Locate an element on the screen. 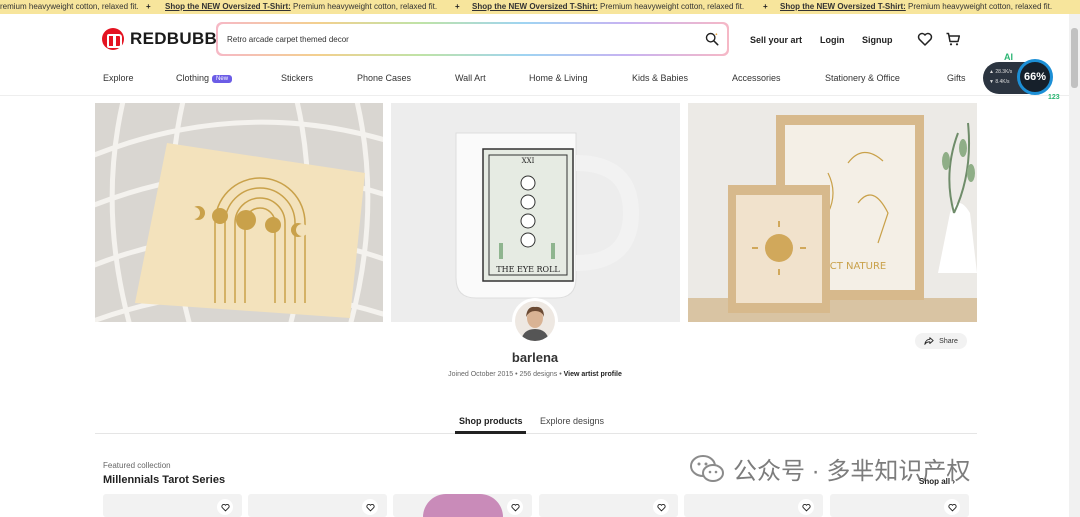 The image size is (1080, 517). upload-speed: ▲ 28.3K/s is located at coordinates (1001, 72).